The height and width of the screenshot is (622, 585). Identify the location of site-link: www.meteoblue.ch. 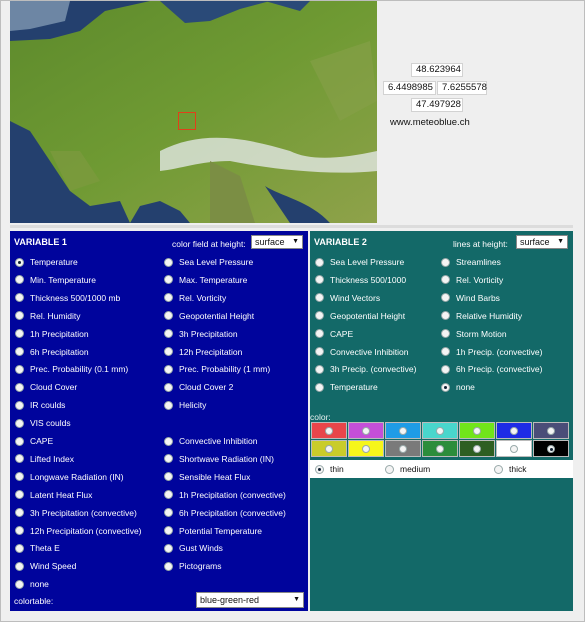
(430, 122).